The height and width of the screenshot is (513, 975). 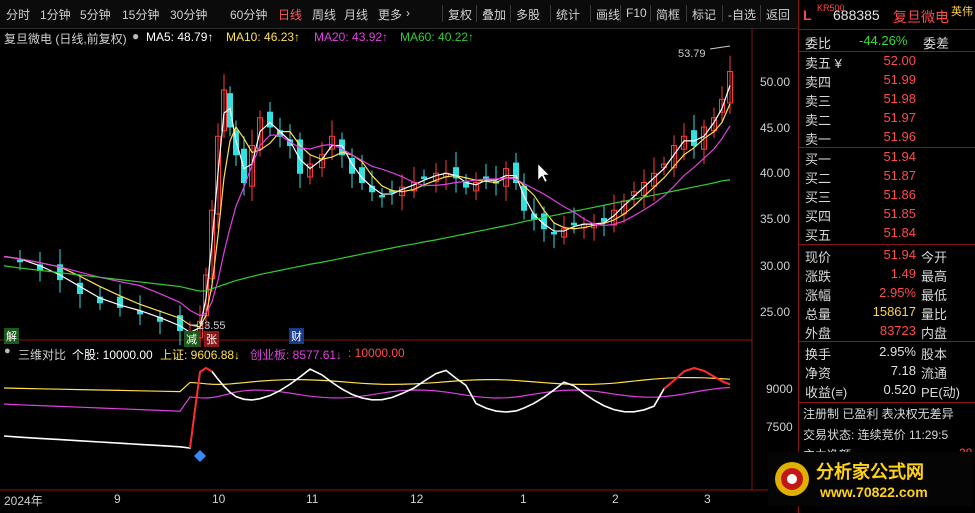 I want to click on high-pointer, so click(x=720, y=47).